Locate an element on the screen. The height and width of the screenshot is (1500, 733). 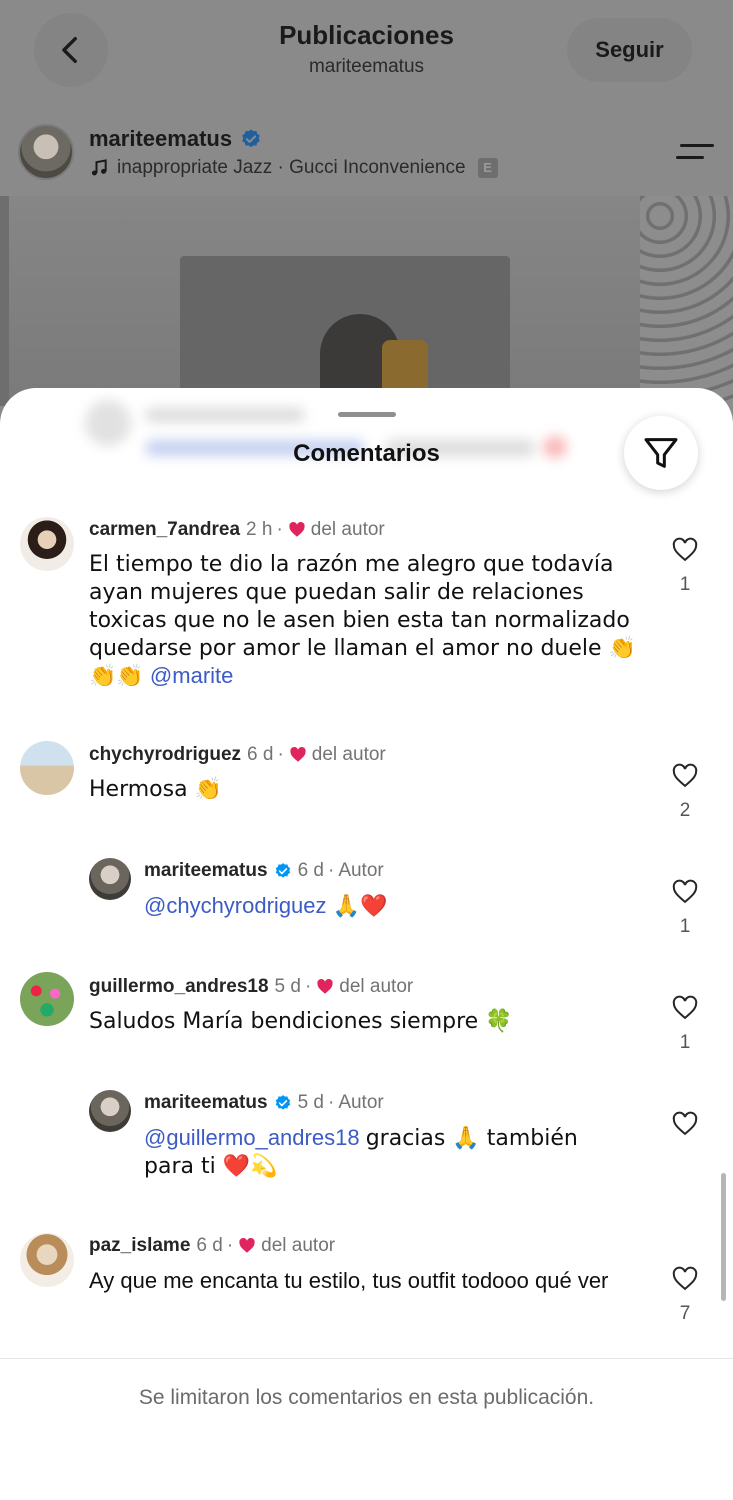
comment-meta: mariteematus 5 d · Autor is located at coordinates (264, 1103).